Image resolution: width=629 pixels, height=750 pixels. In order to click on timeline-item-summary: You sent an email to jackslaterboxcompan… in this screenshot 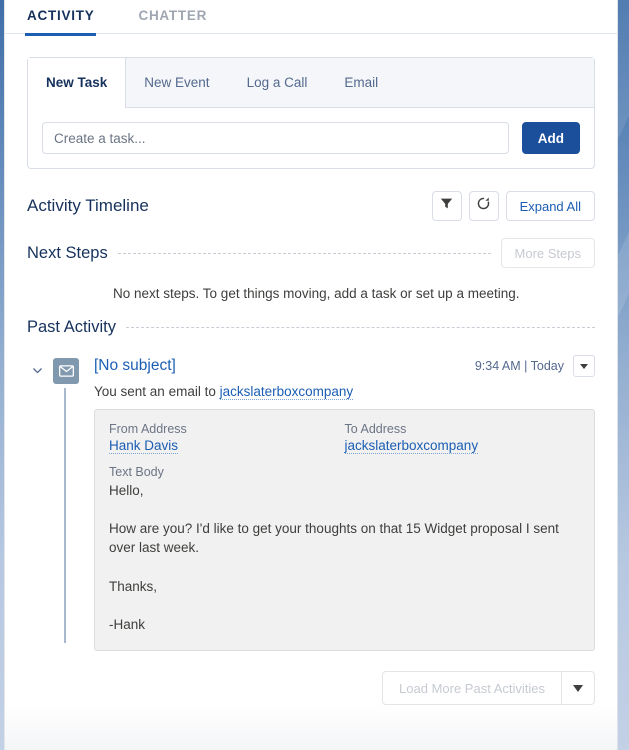, I will do `click(344, 392)`.